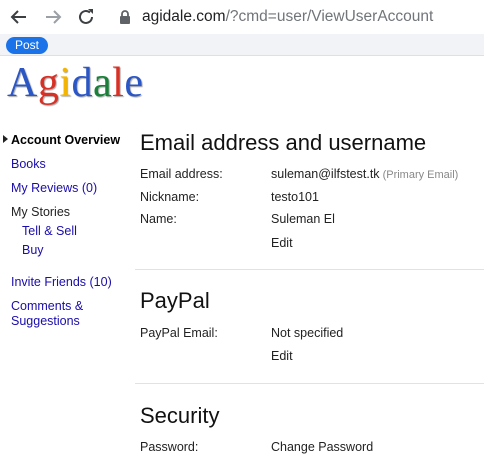 Image resolution: width=484 pixels, height=458 pixels. I want to click on email-edit-link: Edit, so click(282, 243).